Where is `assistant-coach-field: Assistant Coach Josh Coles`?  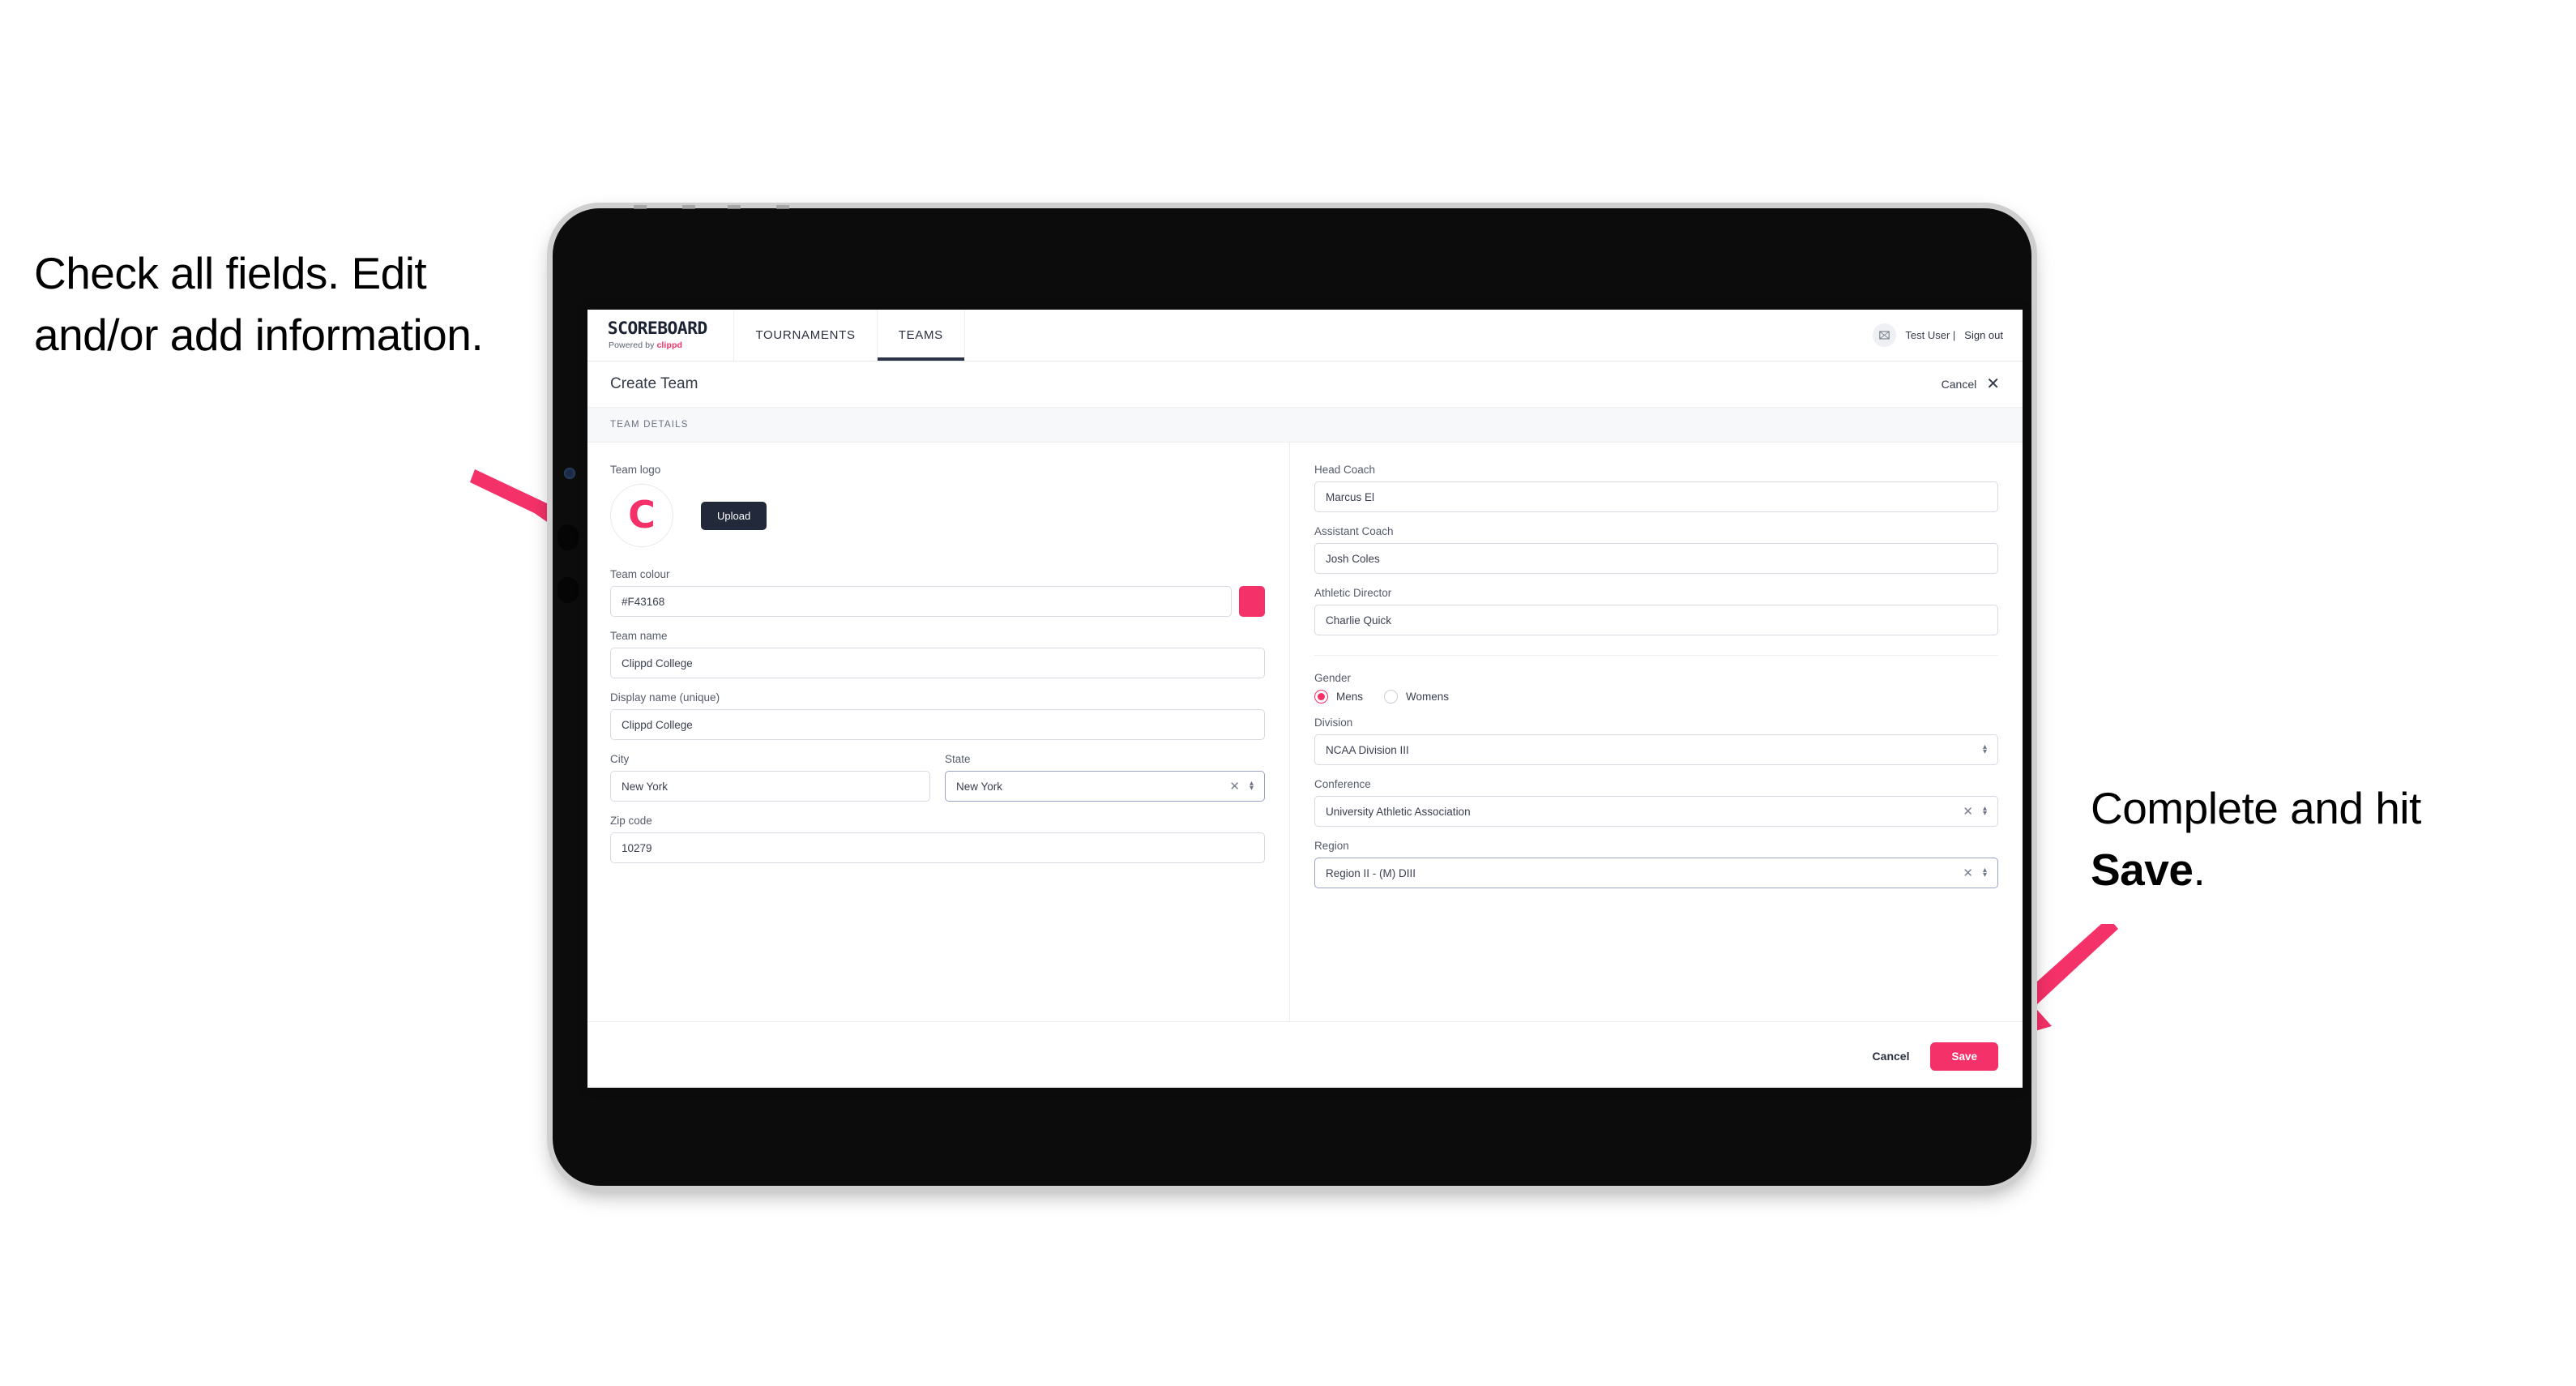
assistant-coach-field: Assistant Coach Josh Coles is located at coordinates (1656, 549).